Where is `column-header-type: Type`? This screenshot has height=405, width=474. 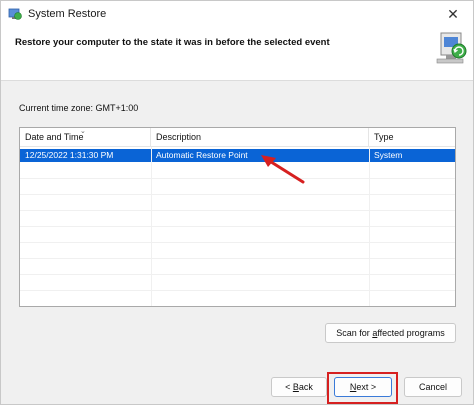 column-header-type: Type is located at coordinates (412, 137).